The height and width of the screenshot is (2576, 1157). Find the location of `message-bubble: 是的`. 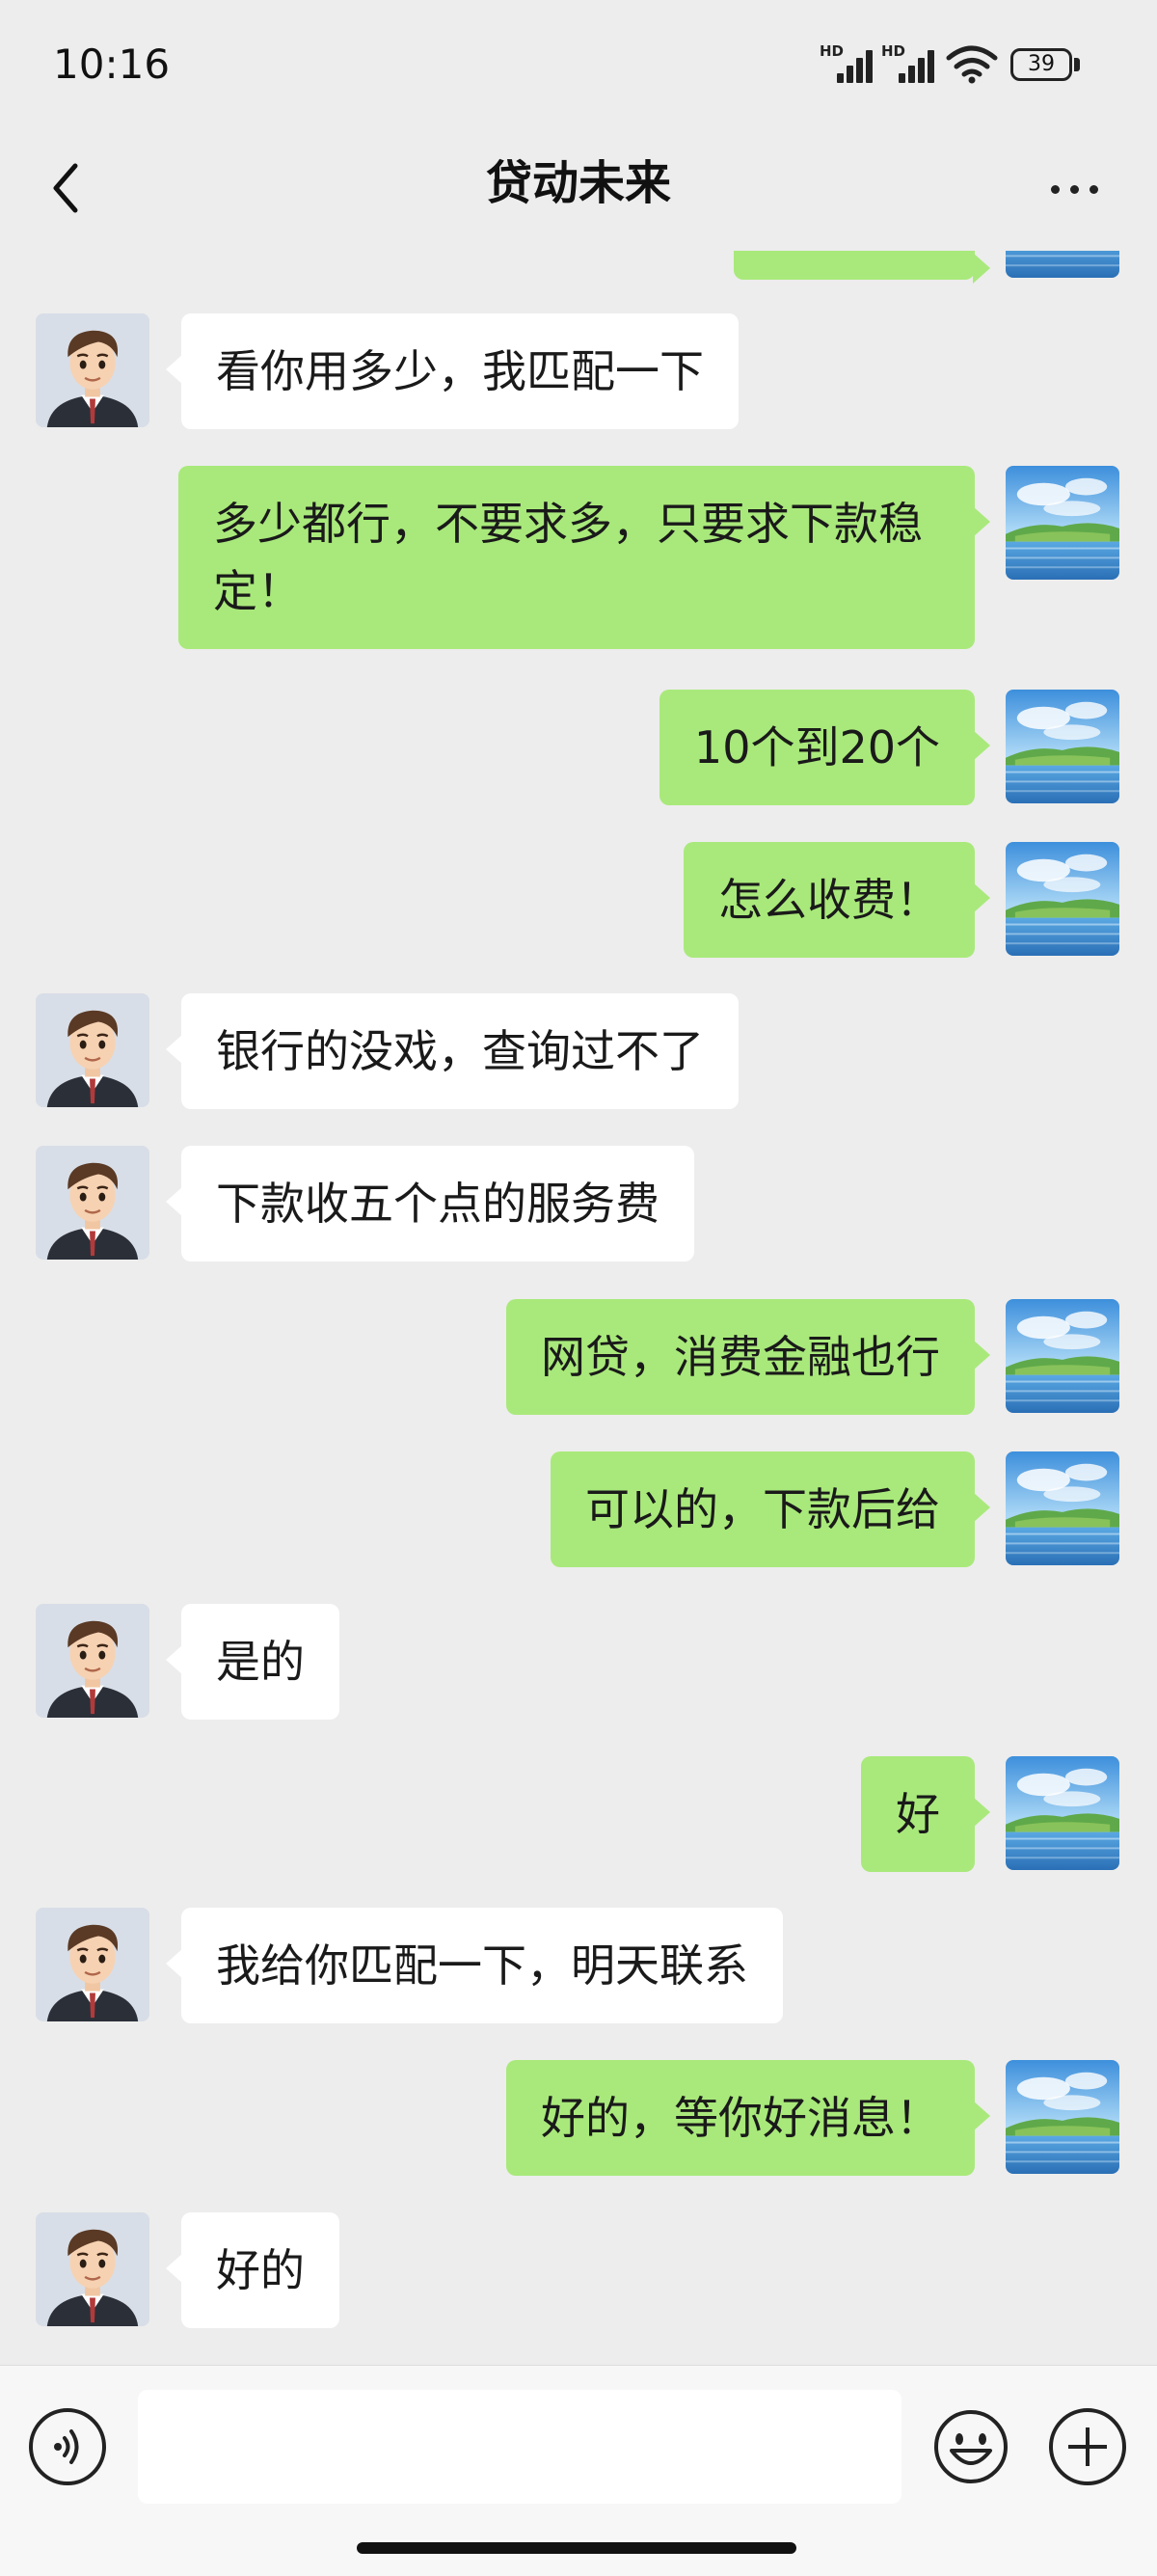

message-bubble: 是的 is located at coordinates (252, 1662).